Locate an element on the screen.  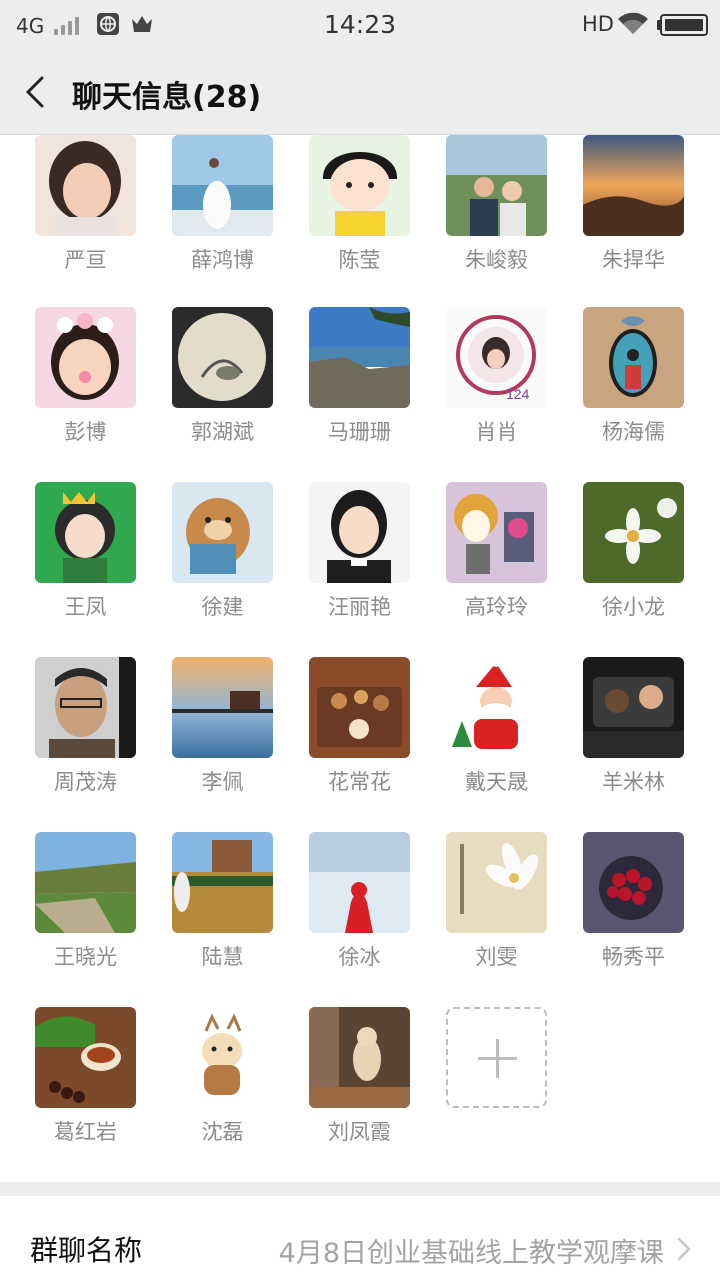
group-name-value: 4月8日创业基础线上教学观摩课 is located at coordinates (471, 1253).